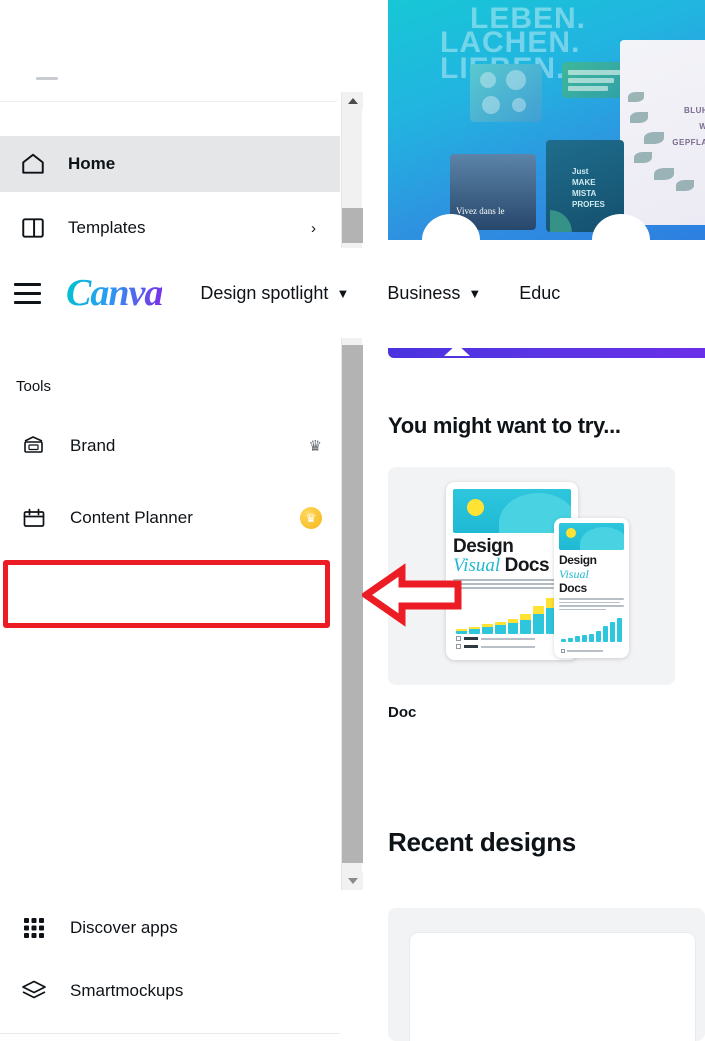 The image size is (705, 1041). I want to click on scrollbar-thumb-upper, so click(352, 225).